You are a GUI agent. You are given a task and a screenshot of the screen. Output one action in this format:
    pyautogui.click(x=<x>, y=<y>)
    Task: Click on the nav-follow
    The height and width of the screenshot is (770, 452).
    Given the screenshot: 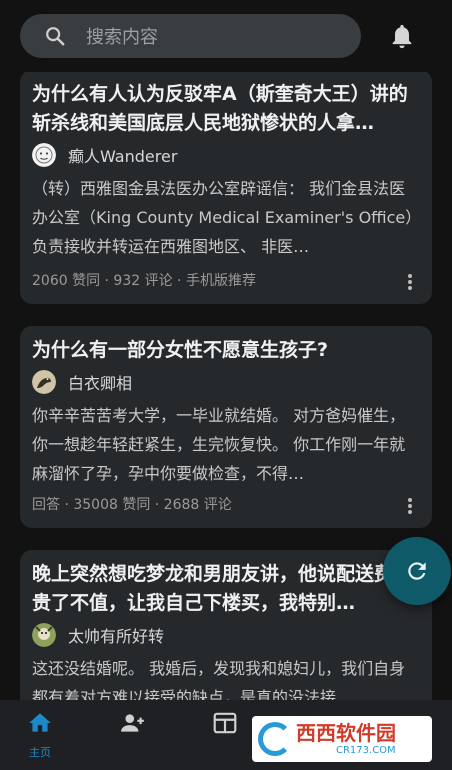 What is the action you would take?
    pyautogui.click(x=133, y=735)
    